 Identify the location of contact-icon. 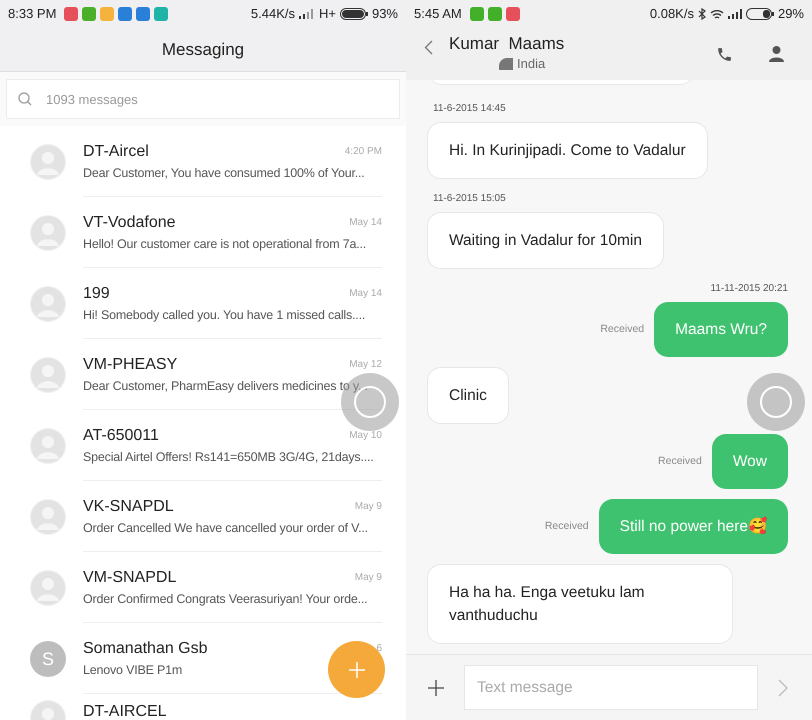
(776, 54).